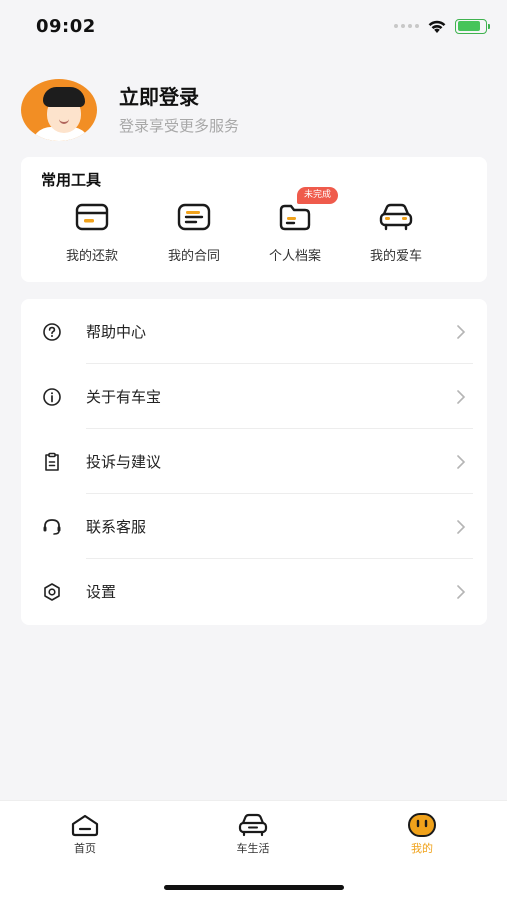 This screenshot has height=900, width=507. I want to click on login-header: 立即登录 登录享受更多服务, so click(256, 110).